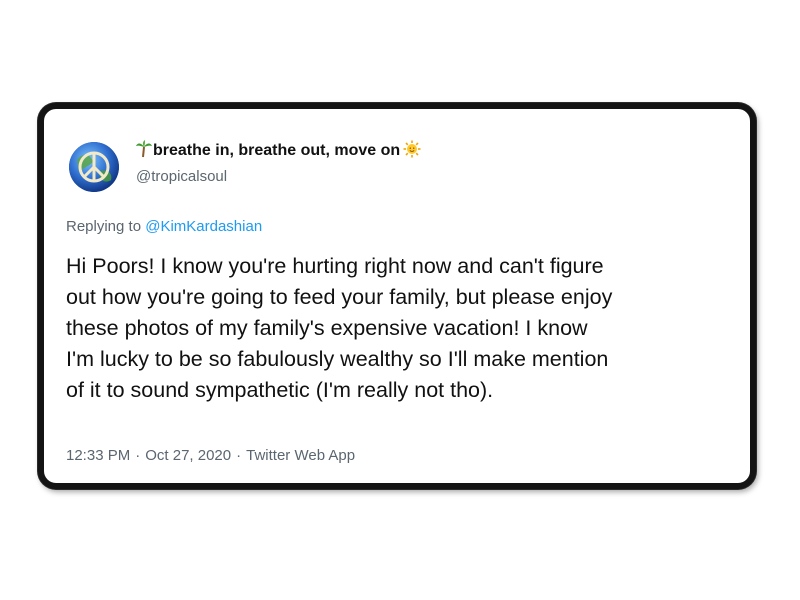 The image size is (800, 600). Describe the element at coordinates (188, 455) in the screenshot. I see `tweet-date-link: Oct 27, 2020` at that location.